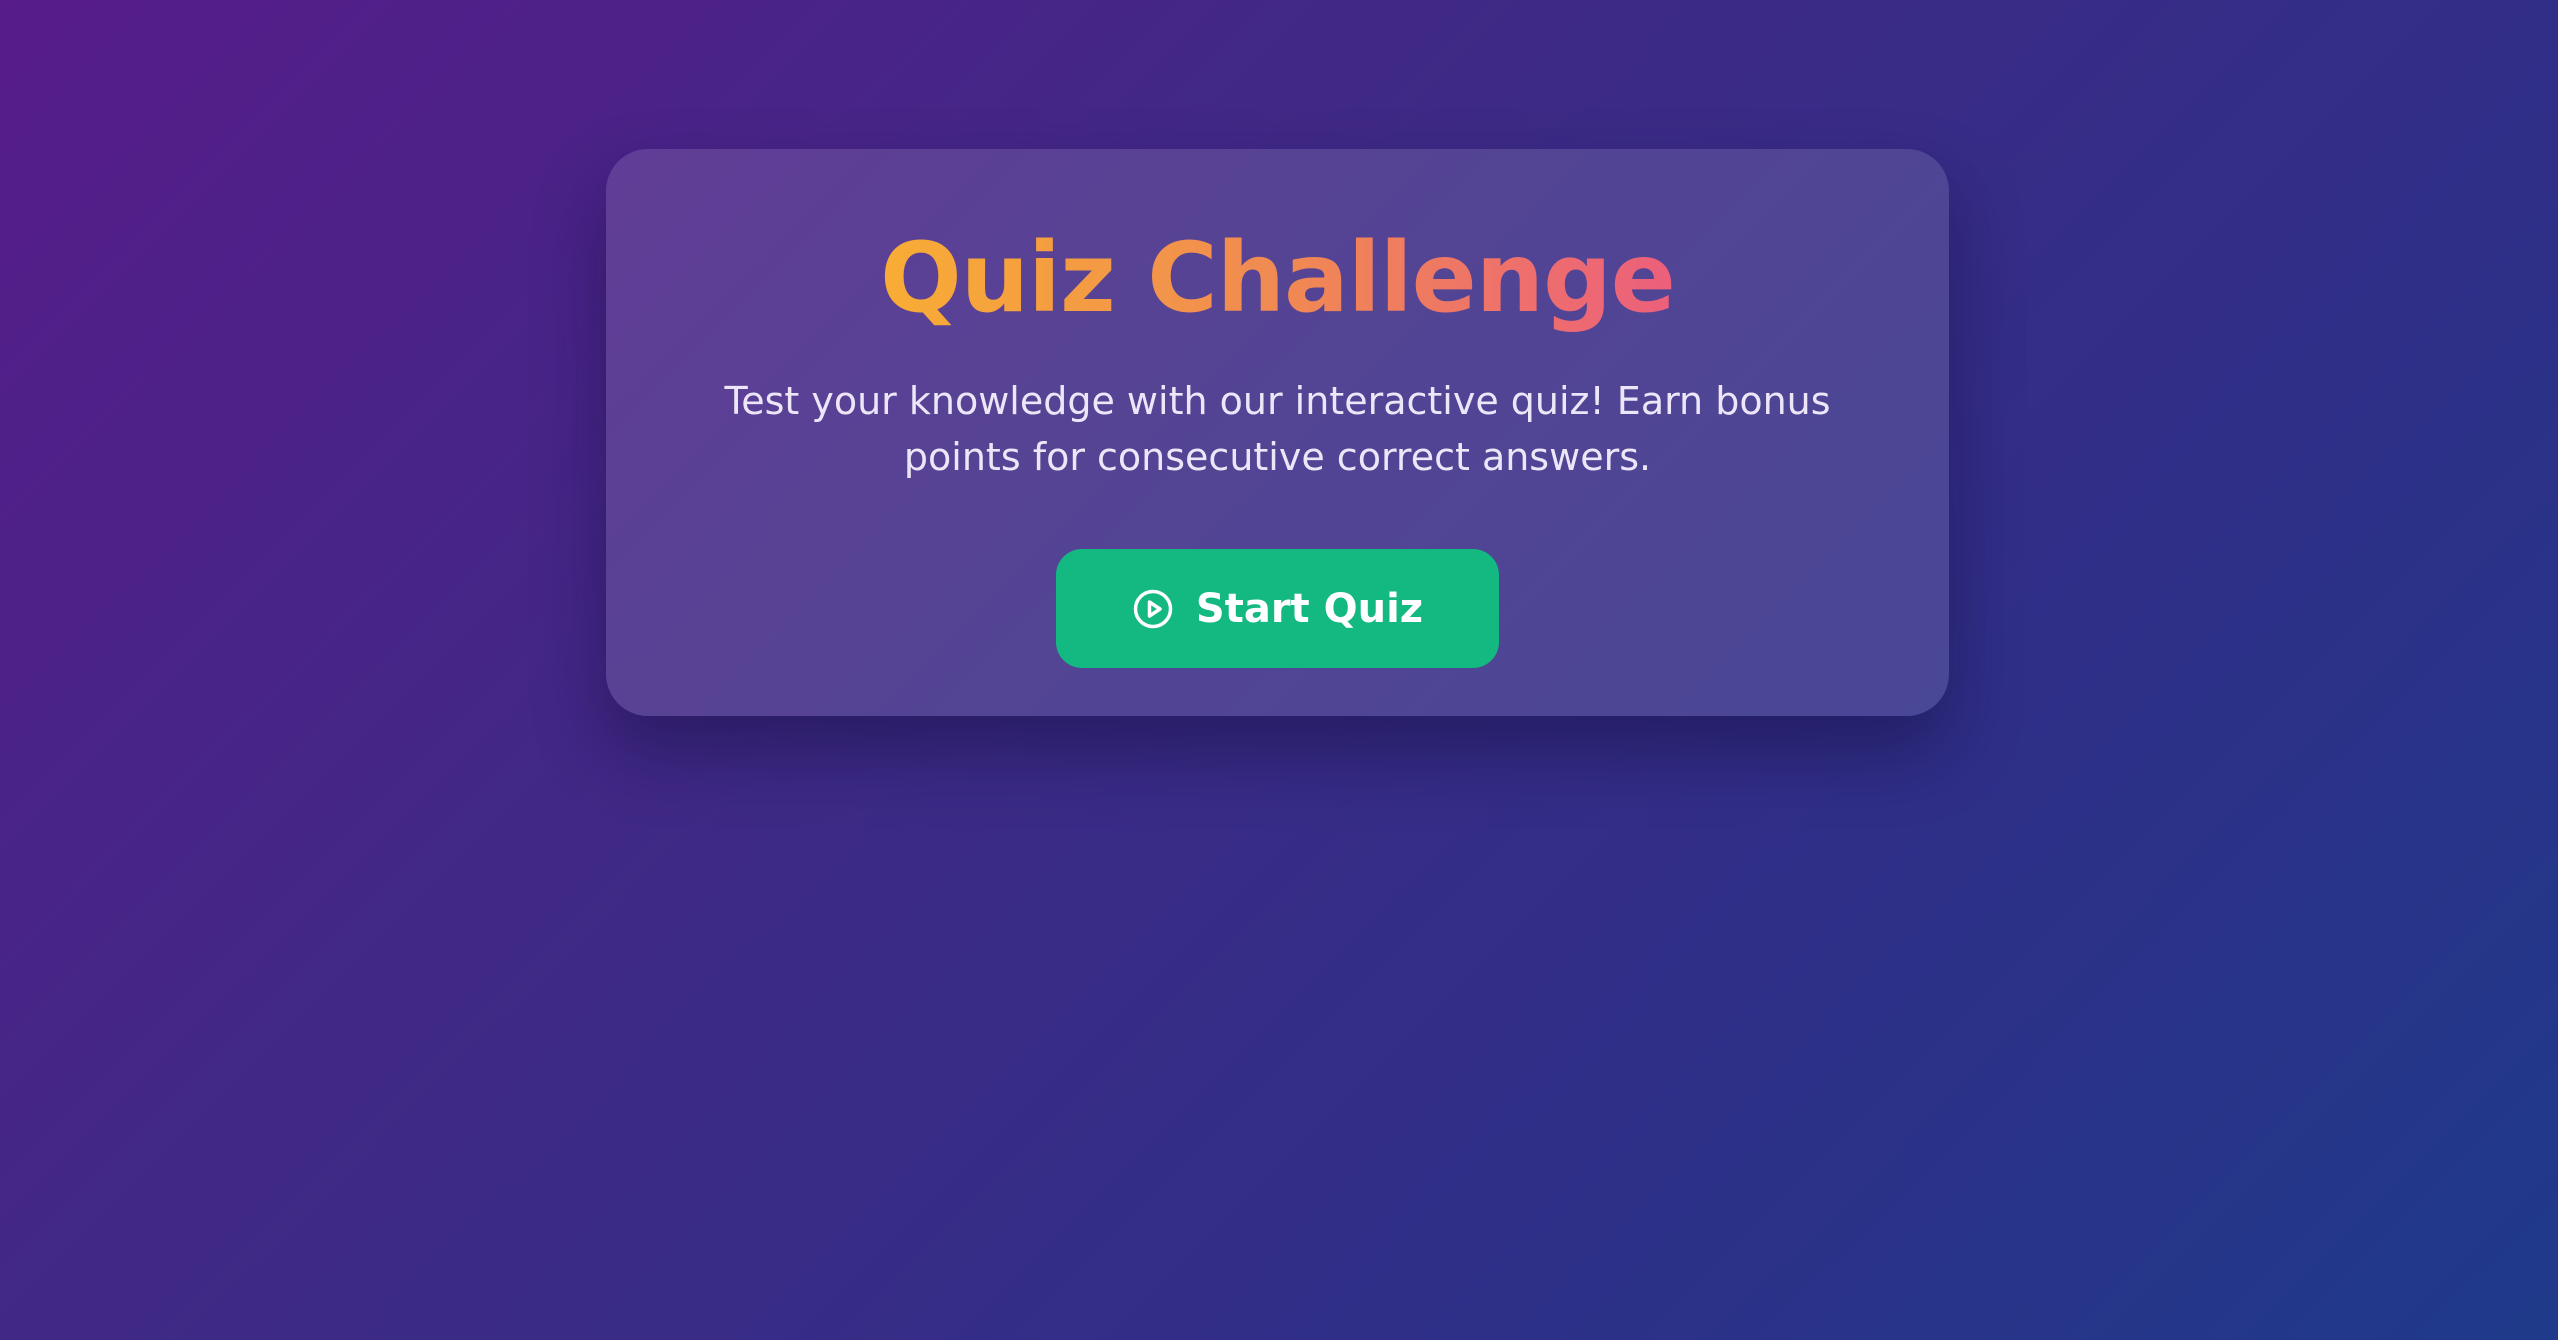 The image size is (2558, 1340). I want to click on start-quiz-label: Start Quiz, so click(1309, 608).